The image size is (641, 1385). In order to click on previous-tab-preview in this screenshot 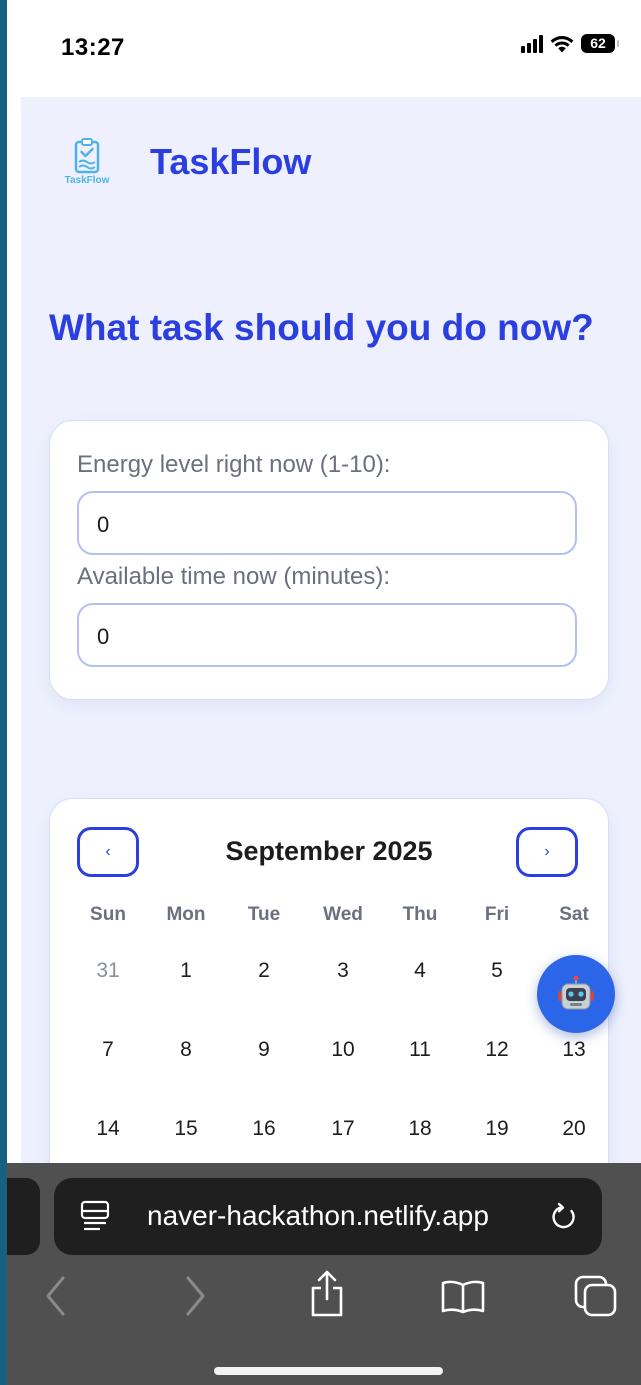, I will do `click(23, 1216)`.